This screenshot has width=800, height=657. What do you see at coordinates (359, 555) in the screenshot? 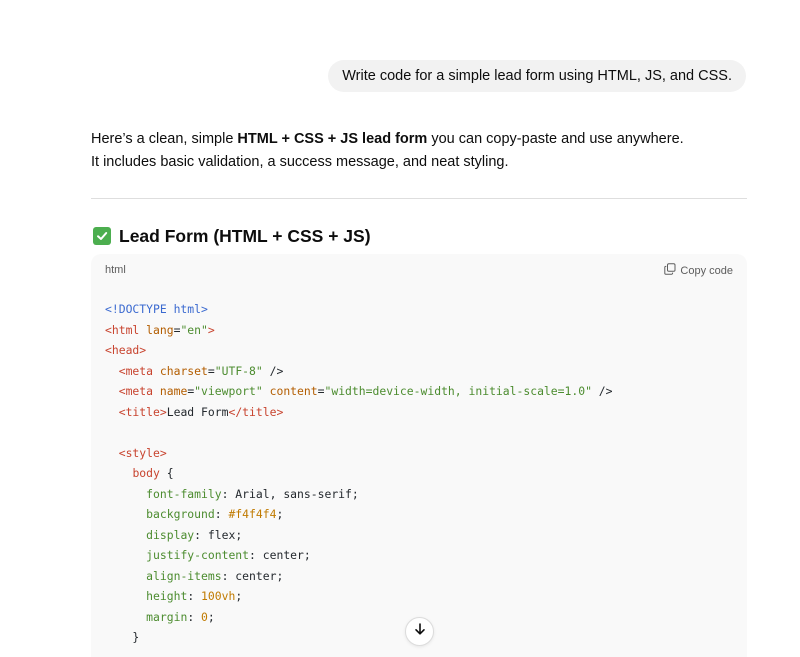
I see `code-line: justify-content: center;` at bounding box center [359, 555].